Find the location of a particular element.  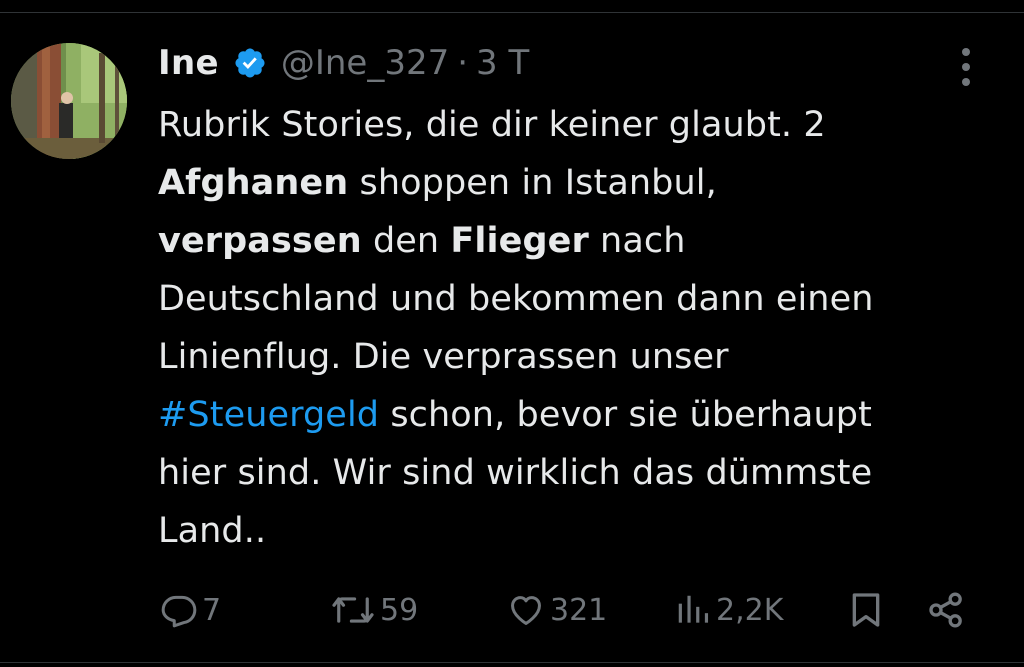

share-icon is located at coordinates (945, 610).